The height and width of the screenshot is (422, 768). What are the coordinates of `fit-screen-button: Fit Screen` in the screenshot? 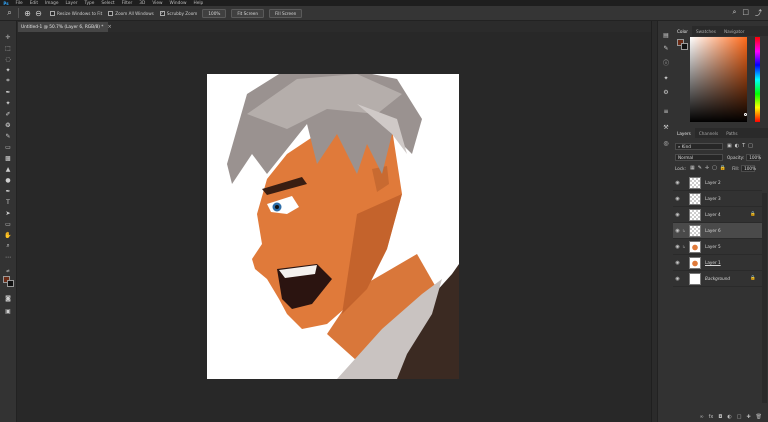 It's located at (248, 13).